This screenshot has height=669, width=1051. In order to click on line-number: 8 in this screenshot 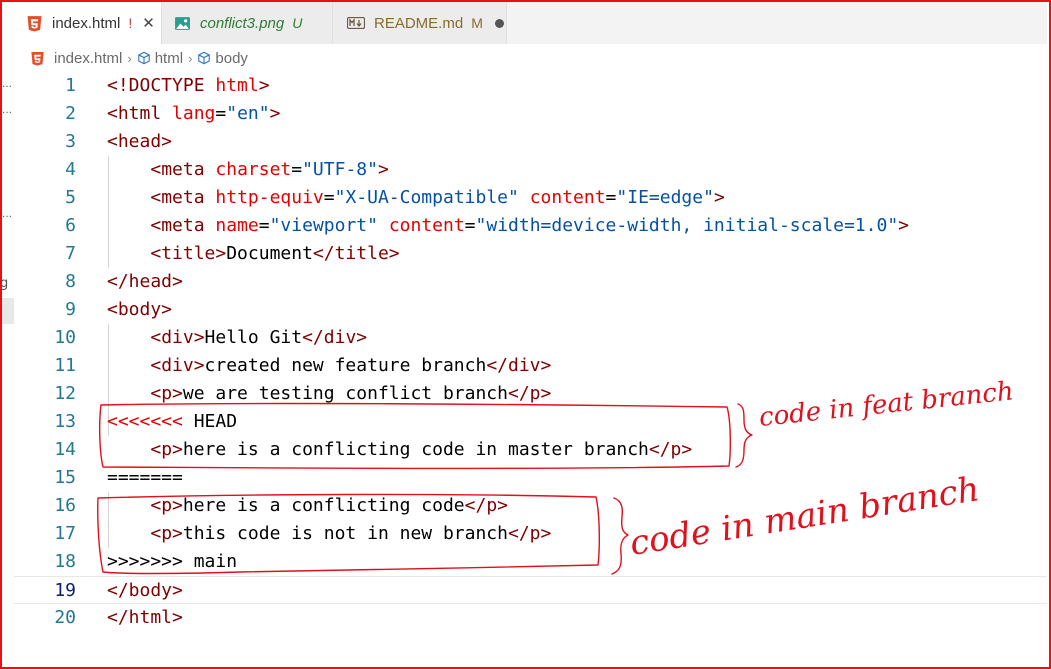, I will do `click(70, 281)`.